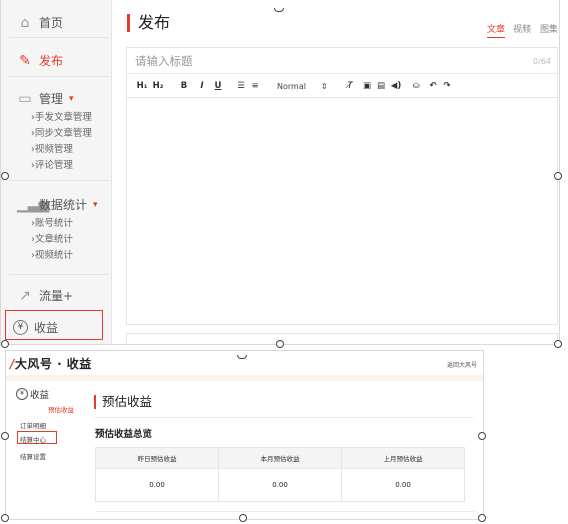  I want to click on column-header: 本月预估收益, so click(280, 458).